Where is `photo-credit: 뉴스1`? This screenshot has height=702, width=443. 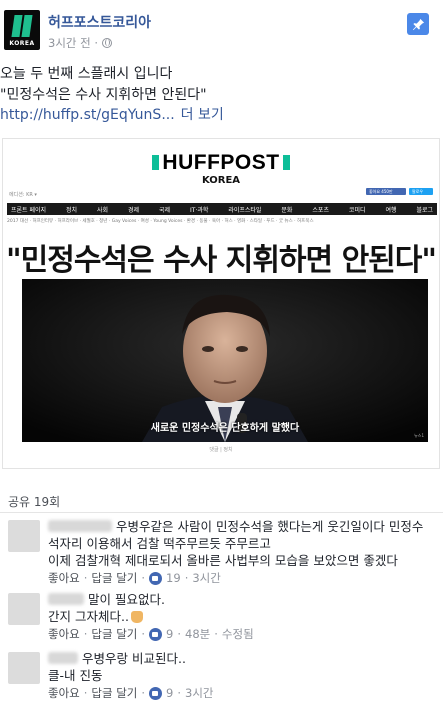
photo-credit: 뉴스1 is located at coordinates (419, 435).